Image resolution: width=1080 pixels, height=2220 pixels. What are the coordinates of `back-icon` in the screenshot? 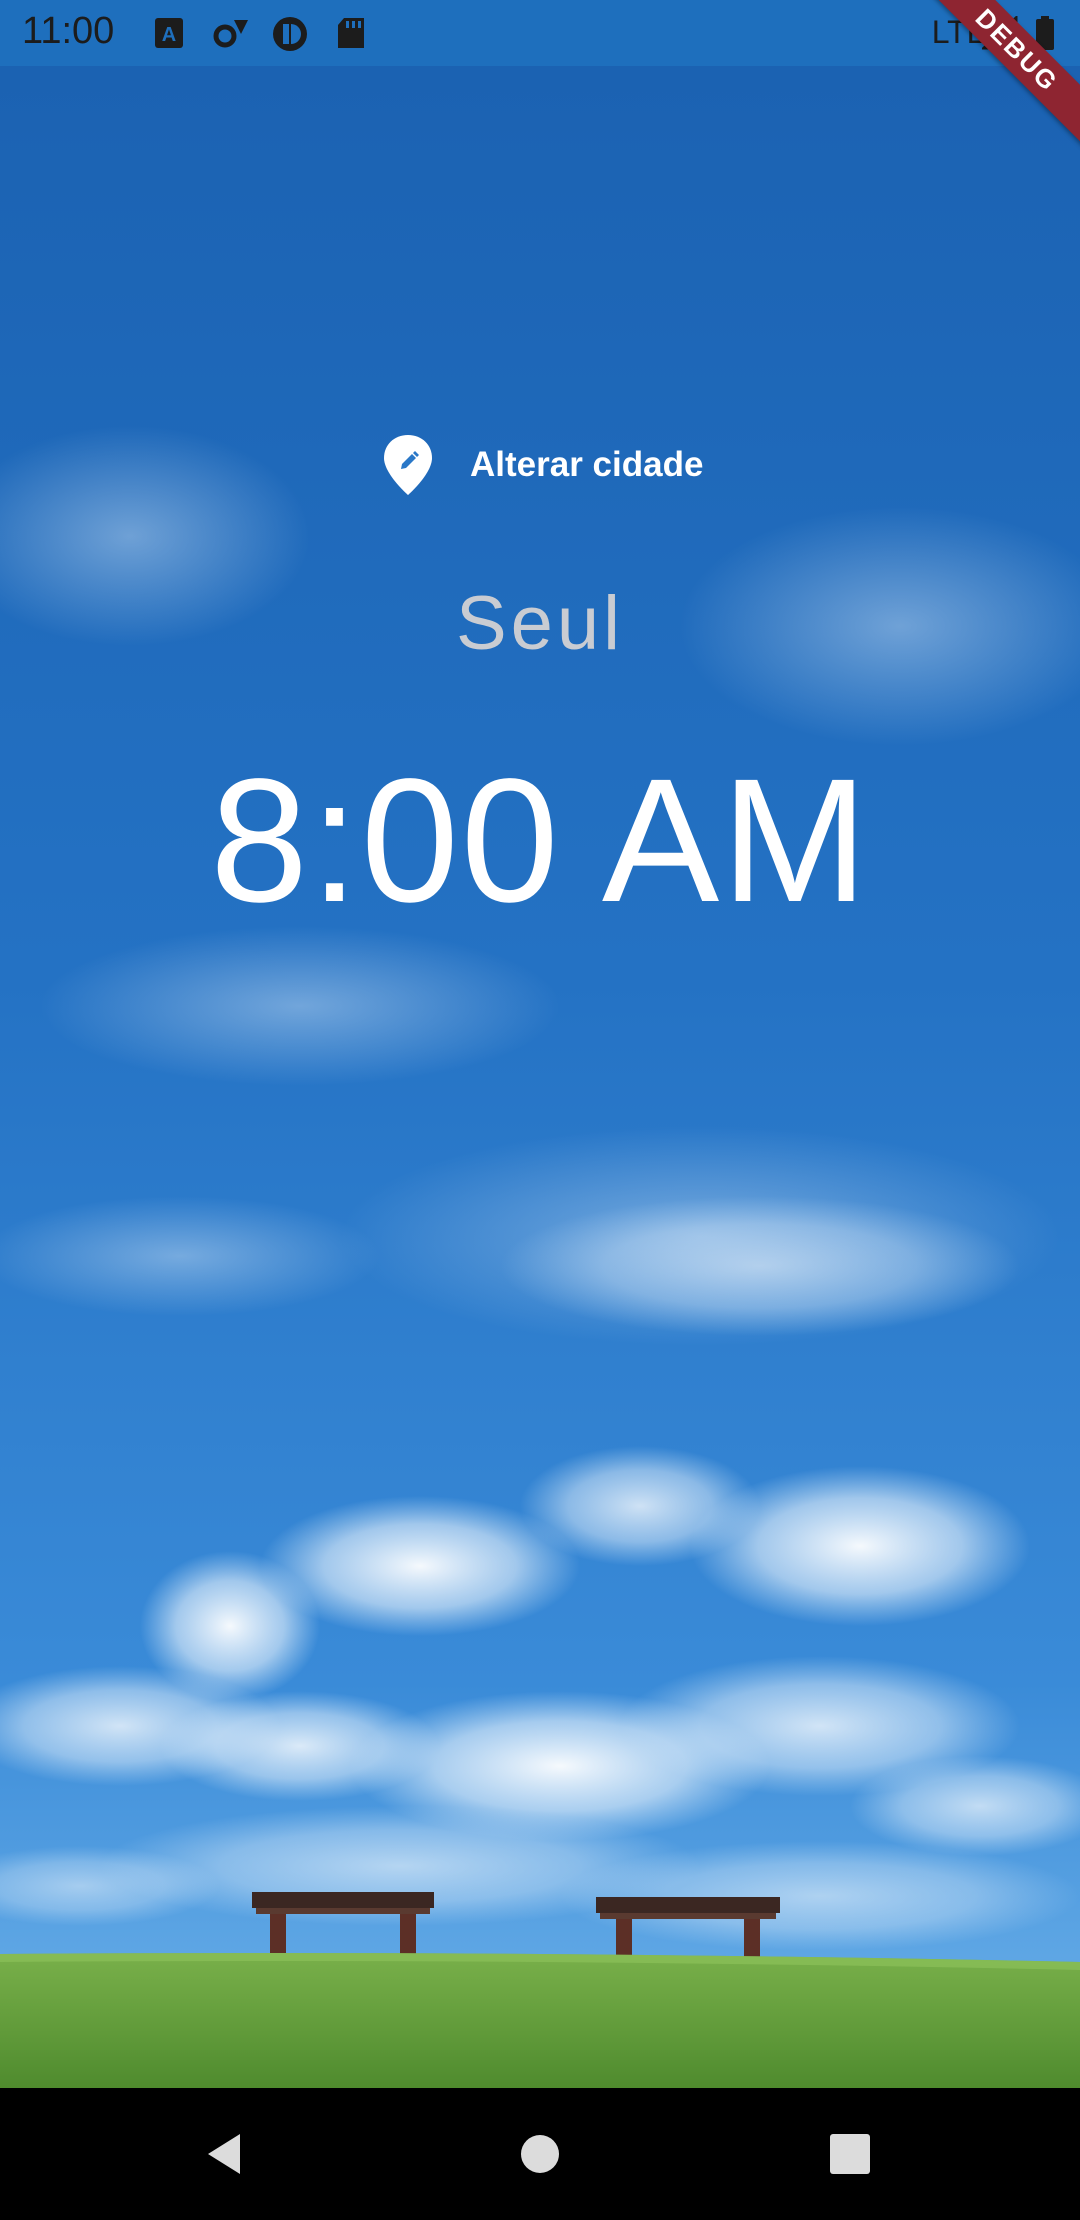 It's located at (226, 2154).